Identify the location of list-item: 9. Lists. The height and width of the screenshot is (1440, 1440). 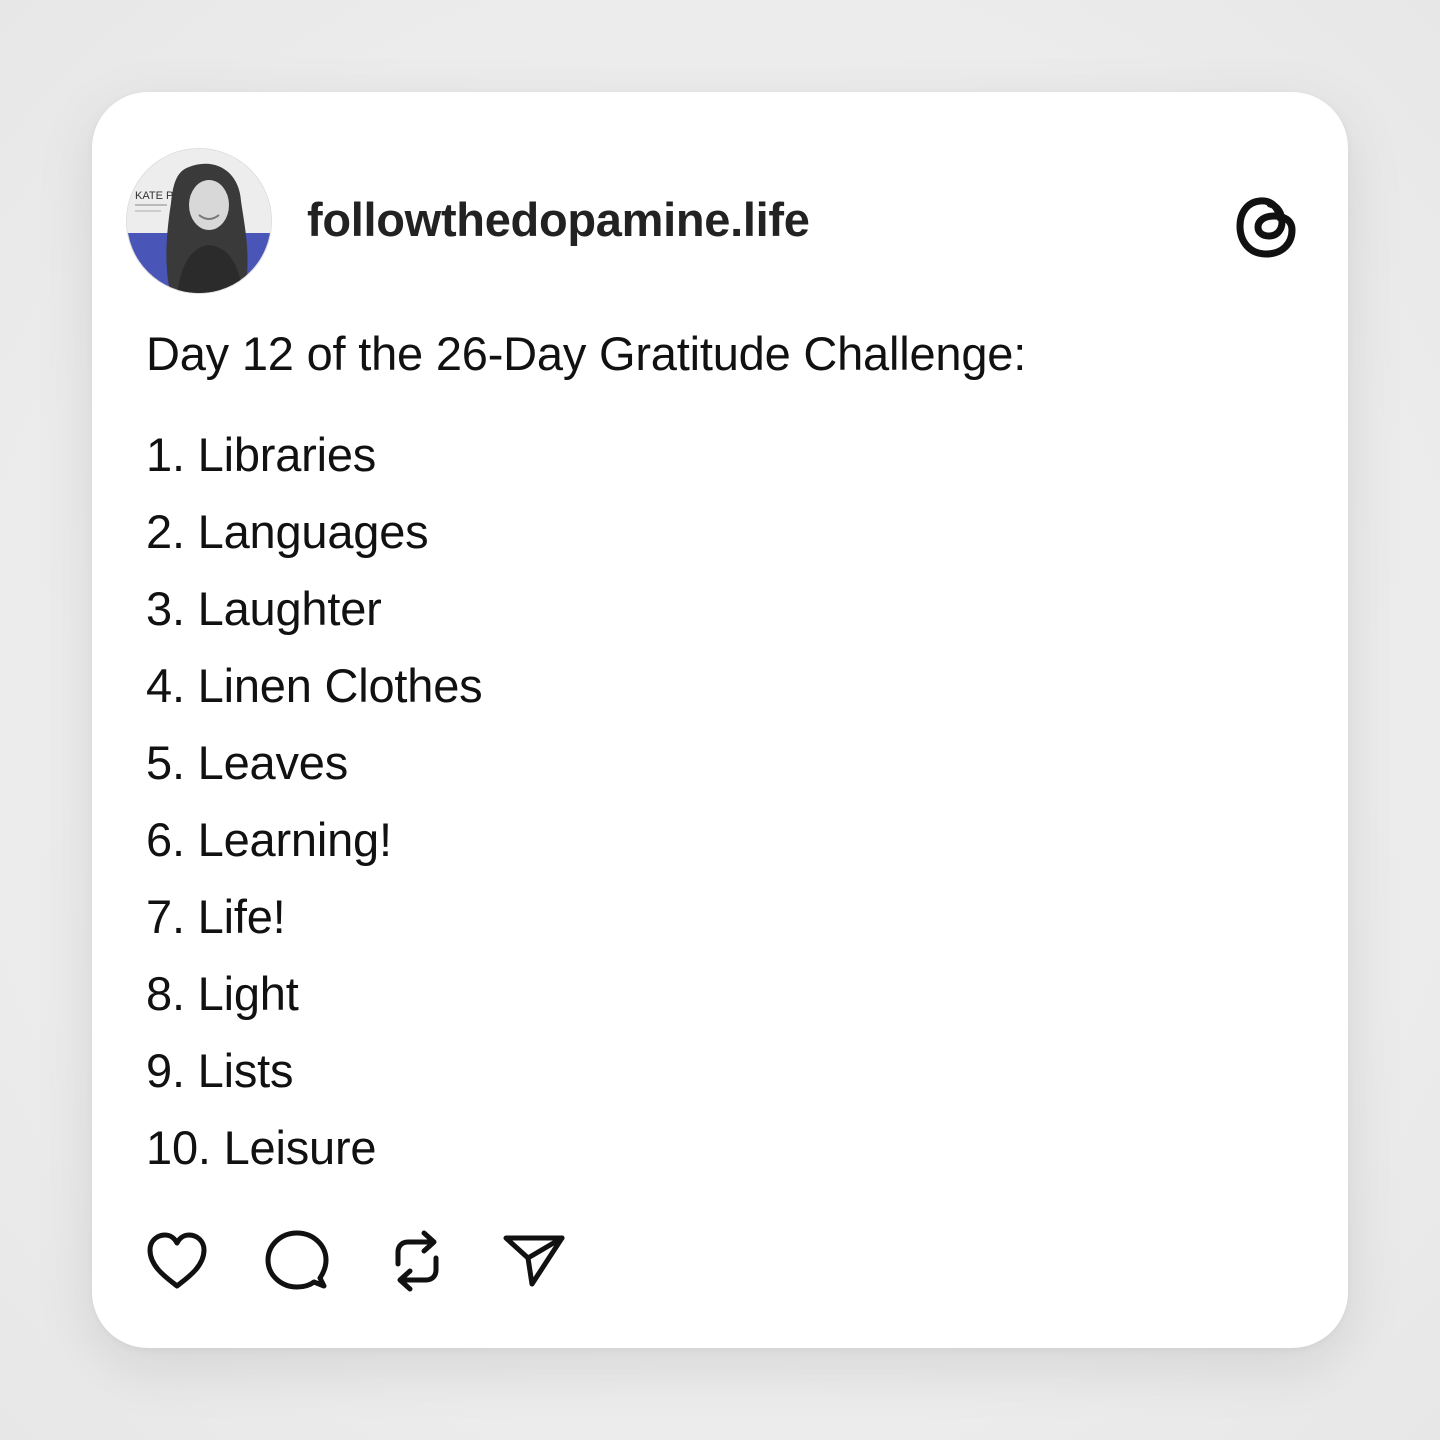
(220, 1070).